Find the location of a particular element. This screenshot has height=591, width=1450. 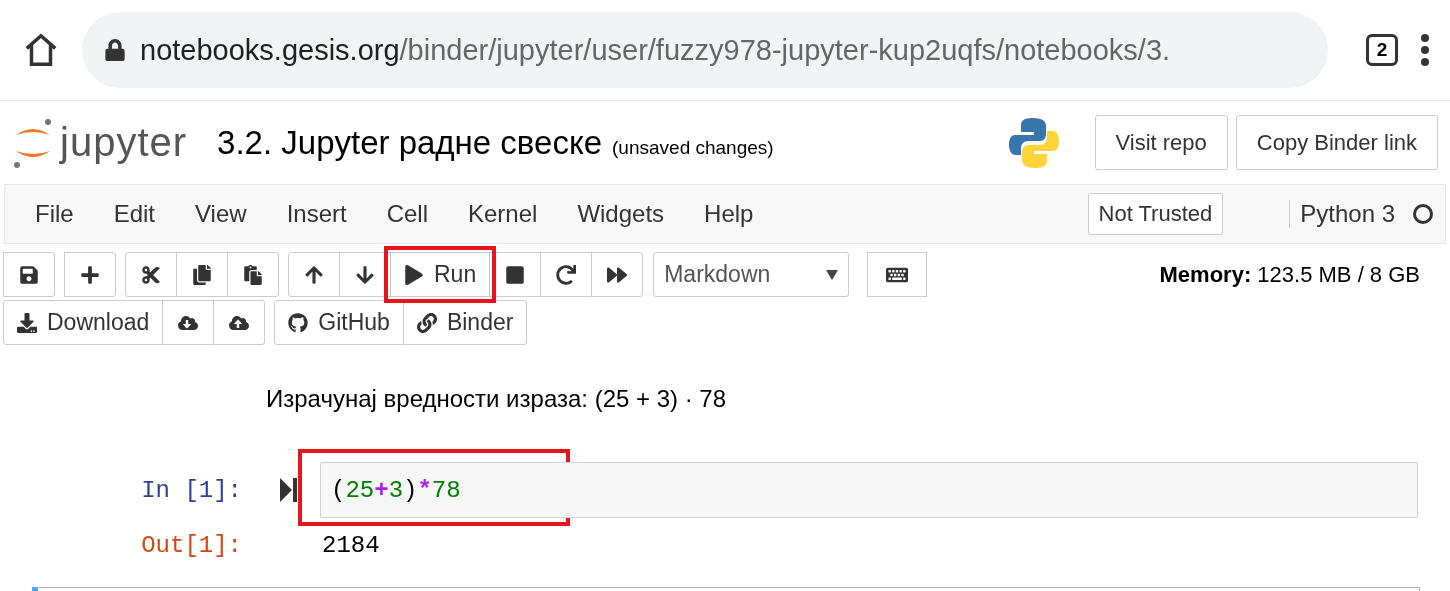

download-button: Download is located at coordinates (83, 322).